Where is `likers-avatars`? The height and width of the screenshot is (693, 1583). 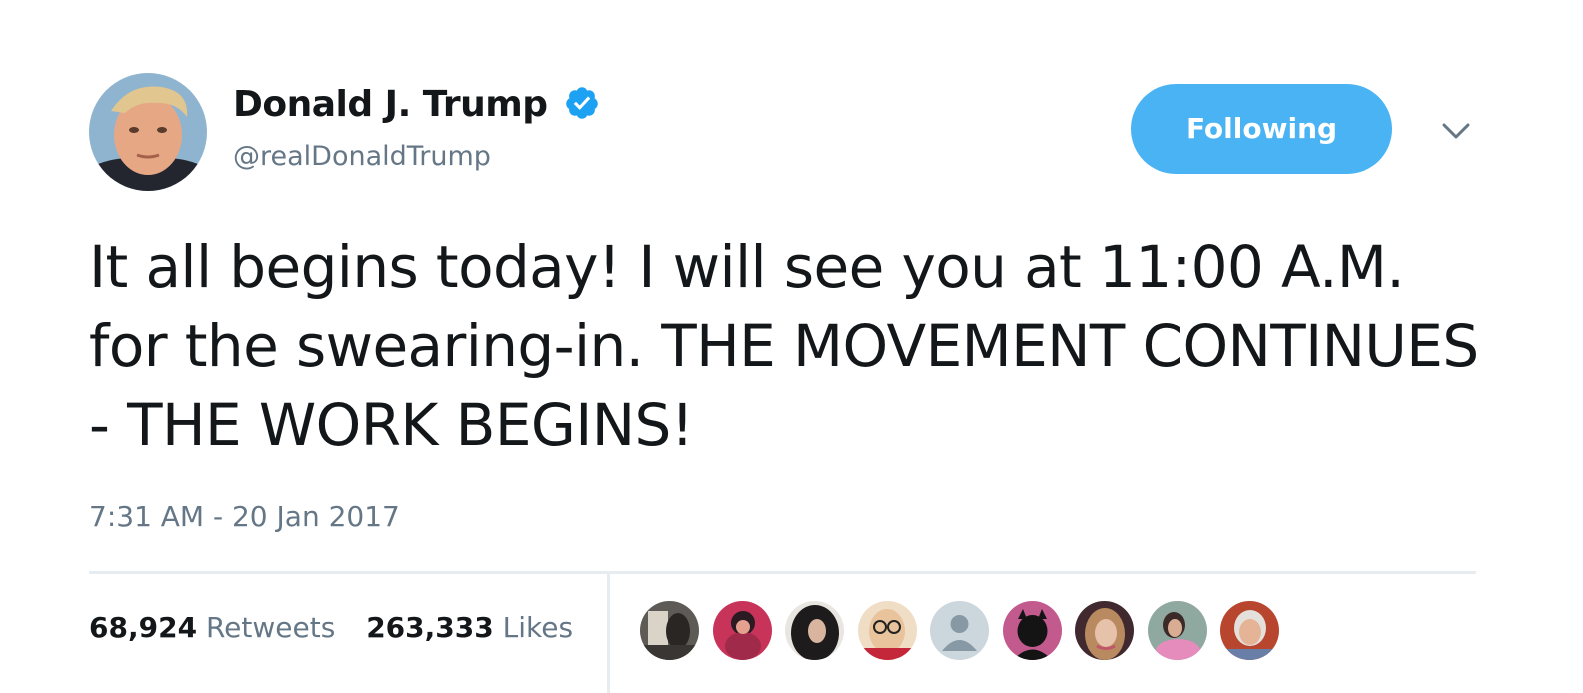
likers-avatars is located at coordinates (966, 630).